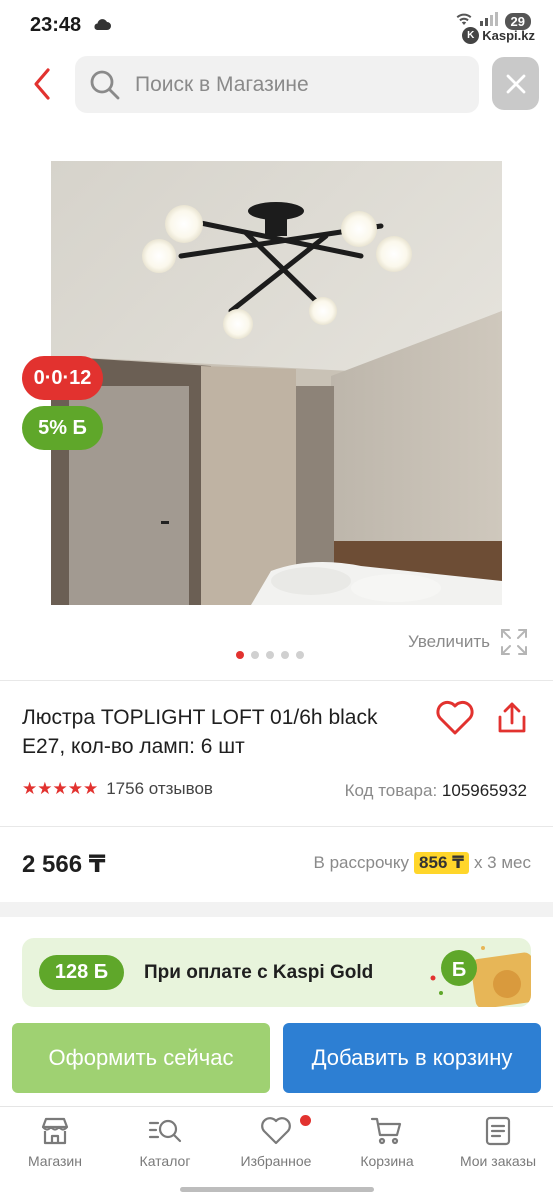  I want to click on kaspi-gold-banner: 128 Б При оплате с Kaspi Gold Б, so click(276, 972).